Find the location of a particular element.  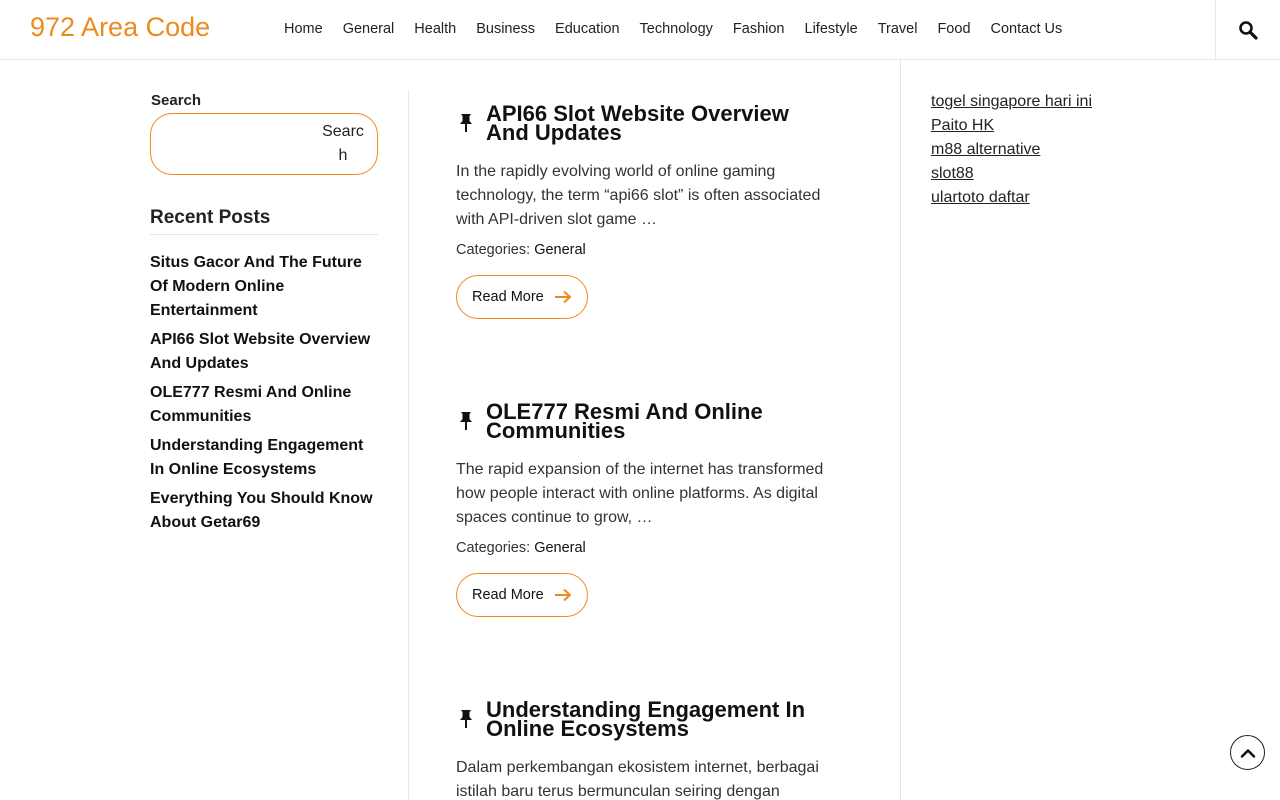

sidebar-link: slot88 is located at coordinates (952, 173).